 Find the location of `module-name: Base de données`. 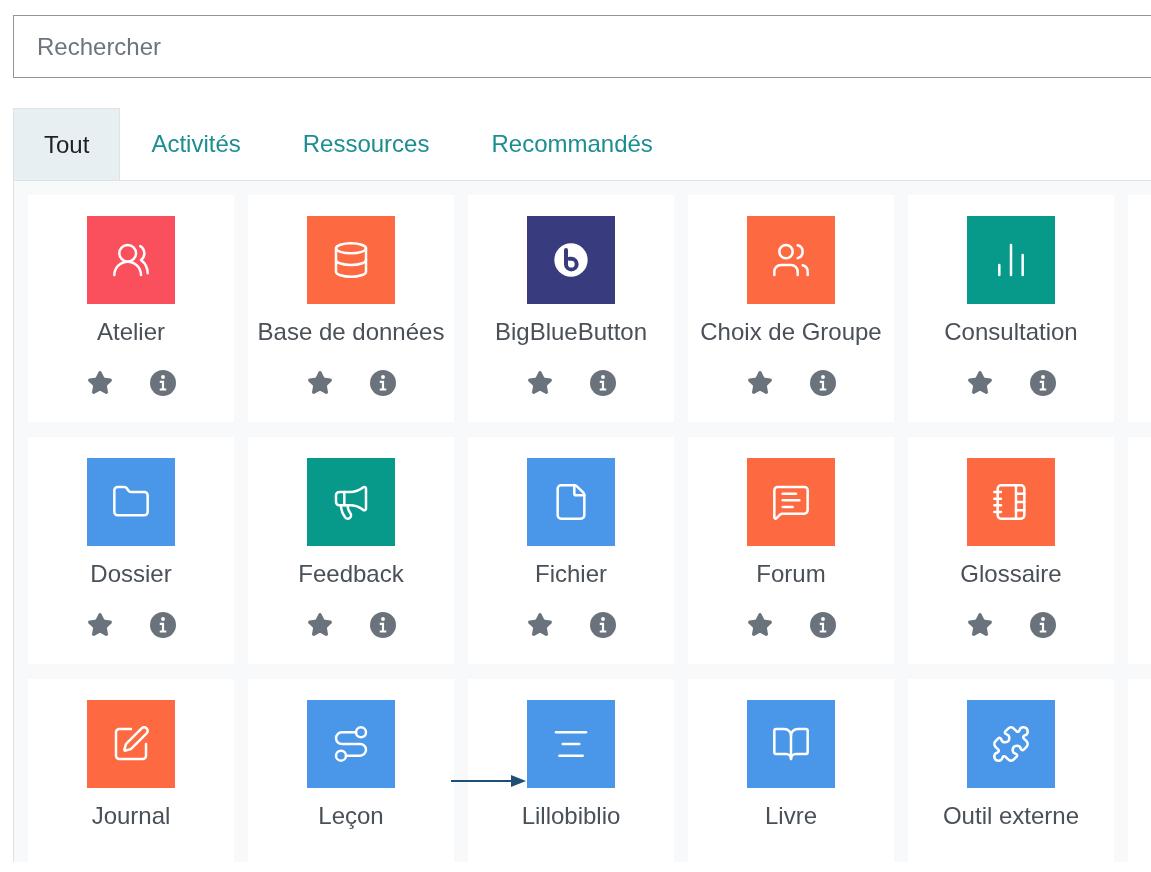

module-name: Base de données is located at coordinates (351, 332).